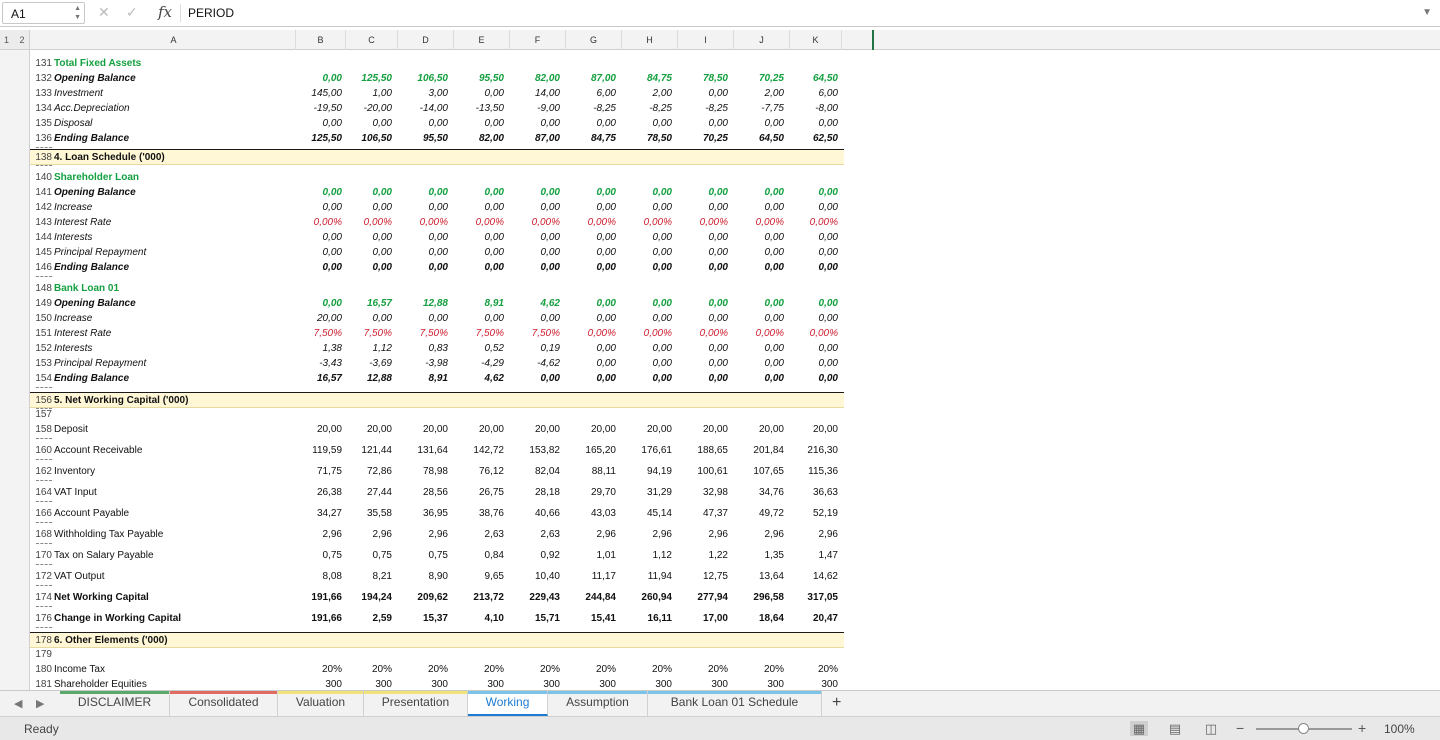  Describe the element at coordinates (211, 13) in the screenshot. I see `formula-input: PERIOD` at that location.